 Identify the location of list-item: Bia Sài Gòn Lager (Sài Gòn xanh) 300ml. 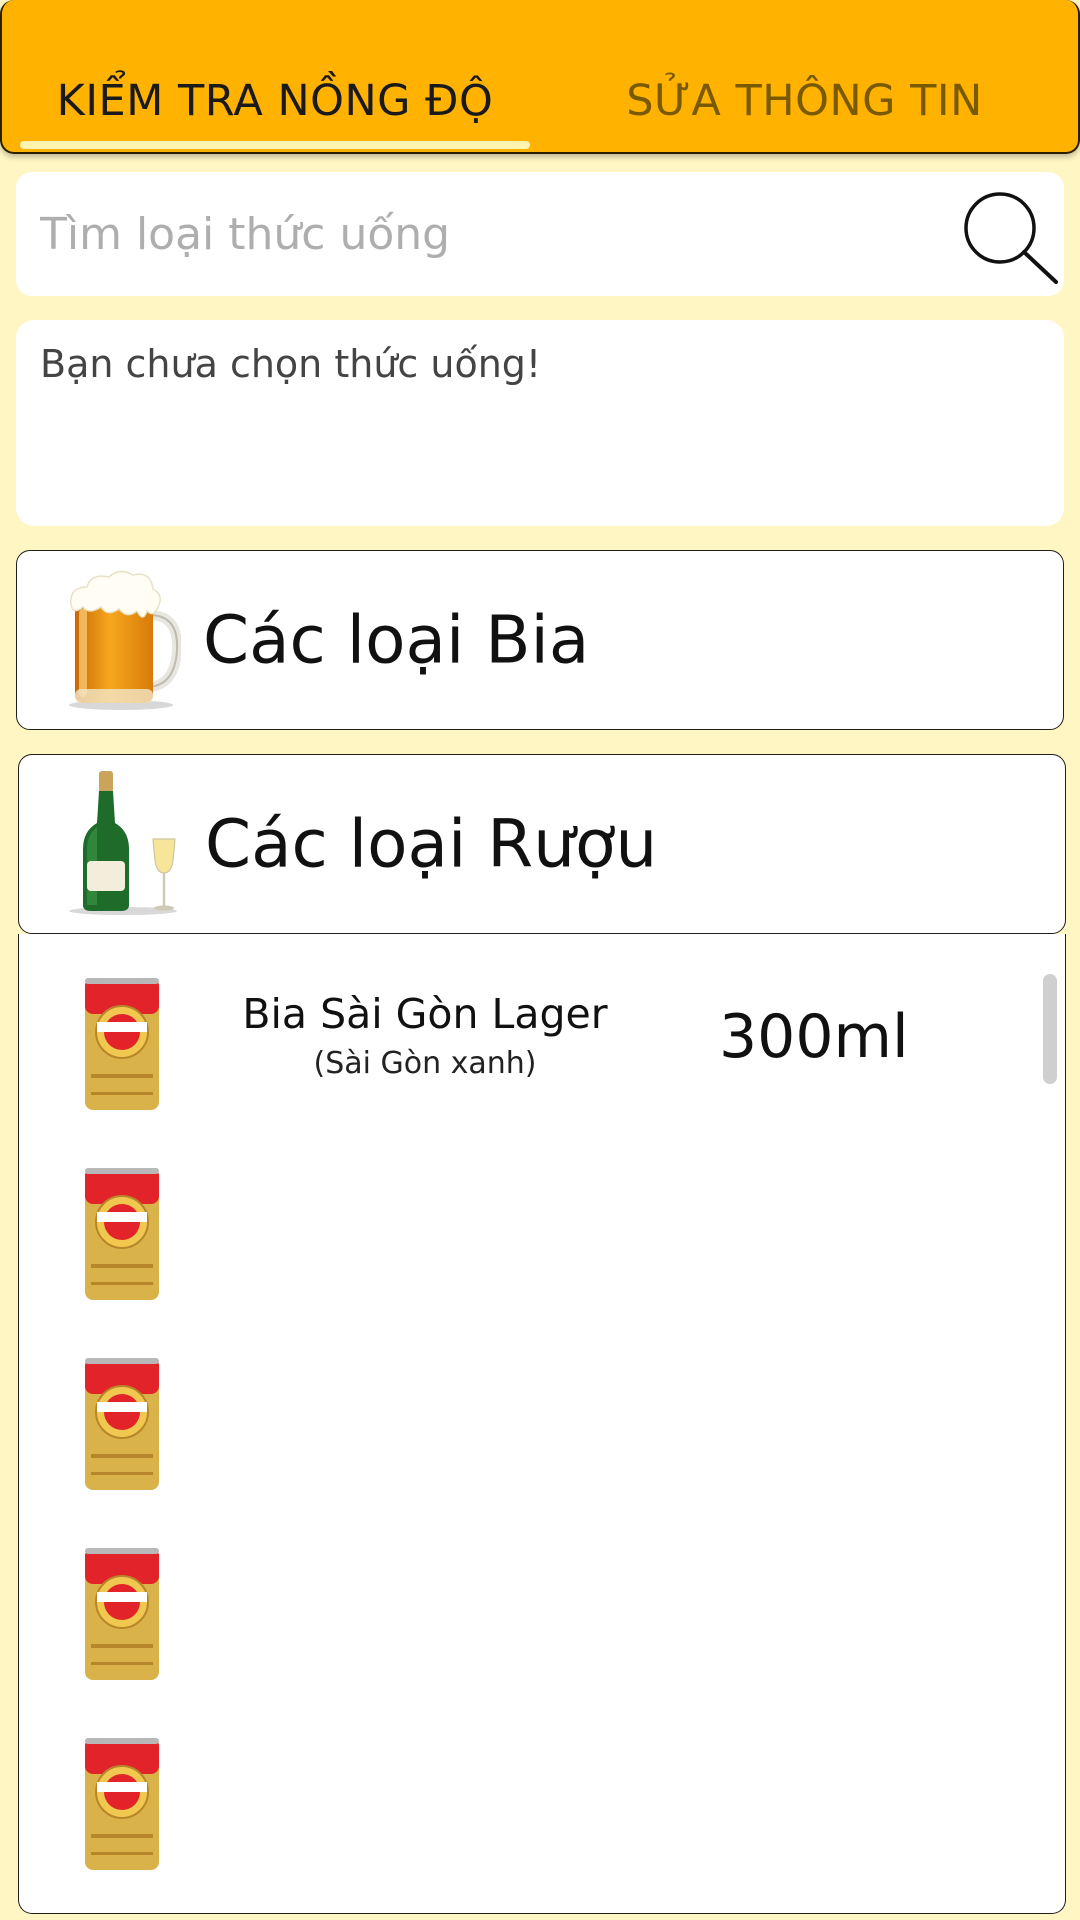
(539, 1029).